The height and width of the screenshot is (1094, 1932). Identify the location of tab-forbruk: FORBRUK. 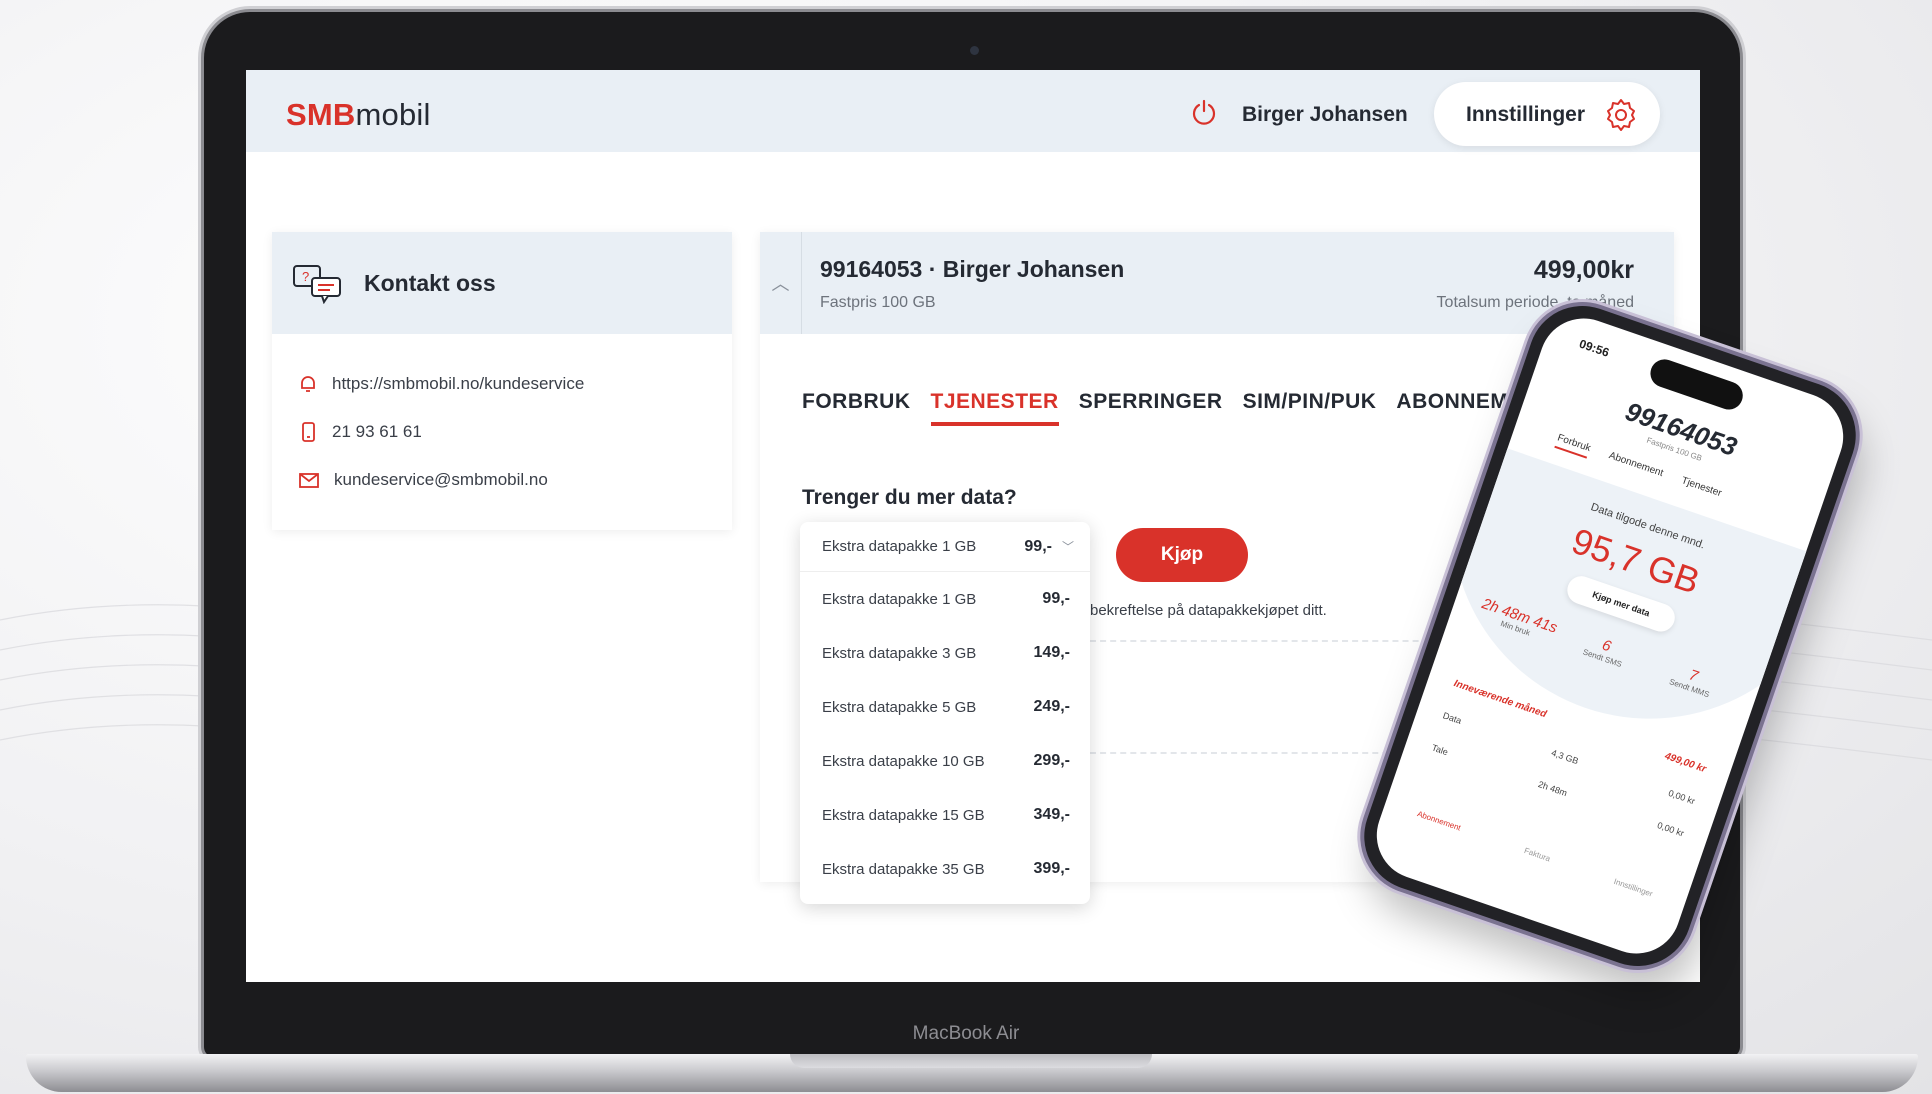
(856, 408).